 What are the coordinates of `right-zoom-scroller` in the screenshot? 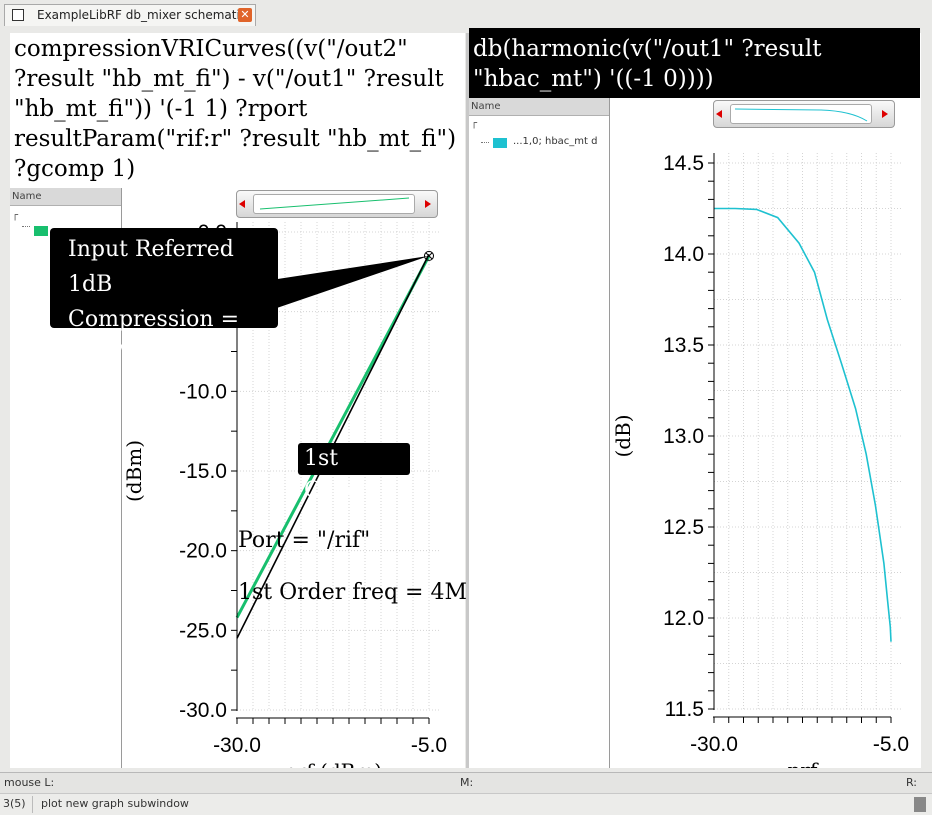 It's located at (804, 114).